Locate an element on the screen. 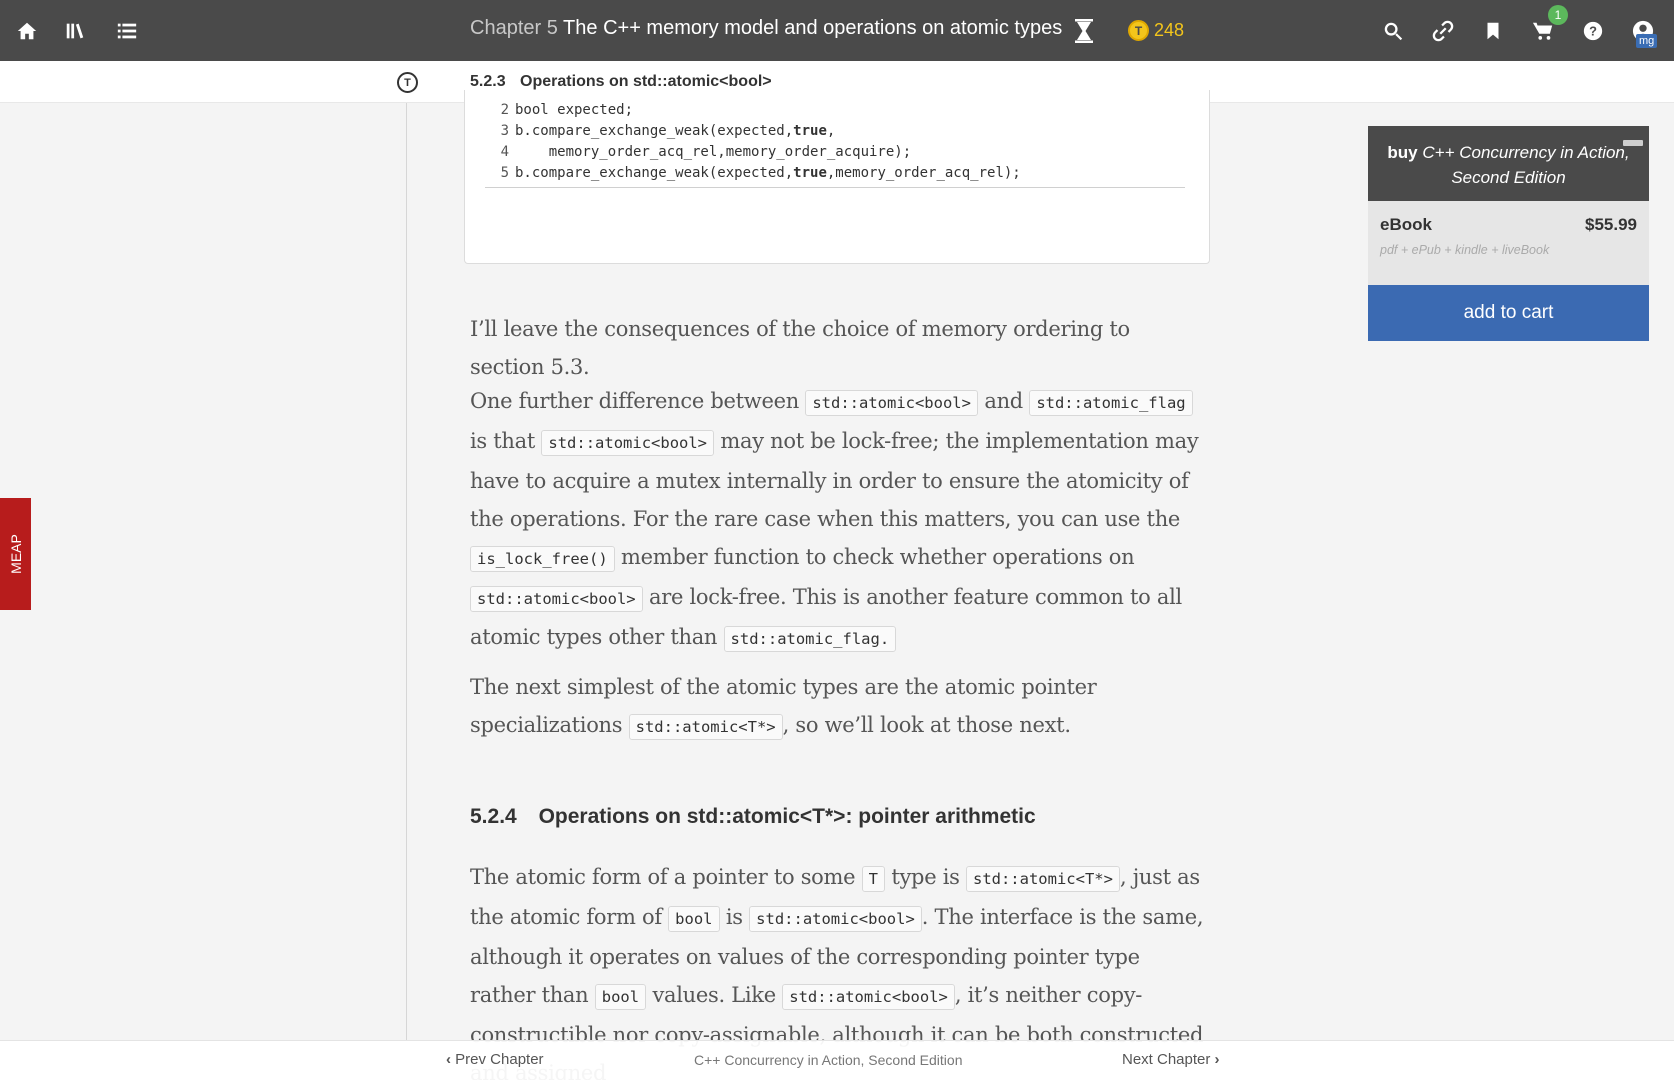 This screenshot has height=1080, width=1674. code-line: 3 b.compare_exchange_weak(expected,true, is located at coordinates (835, 131).